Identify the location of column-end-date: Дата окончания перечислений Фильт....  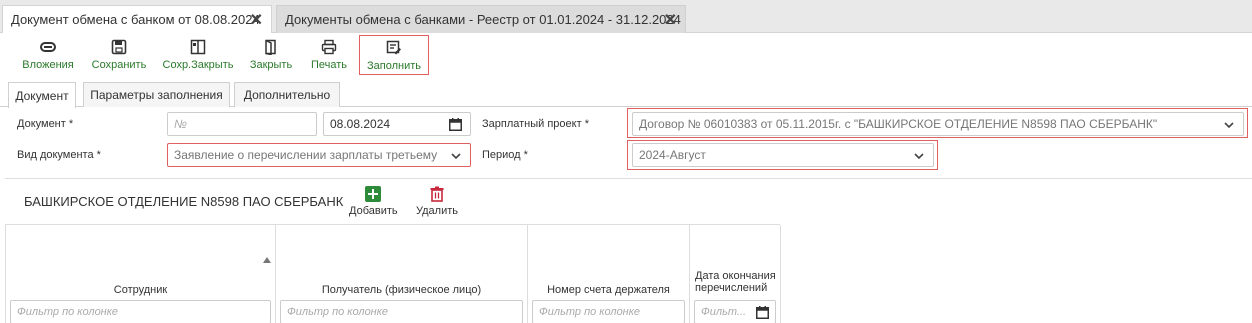
(735, 274).